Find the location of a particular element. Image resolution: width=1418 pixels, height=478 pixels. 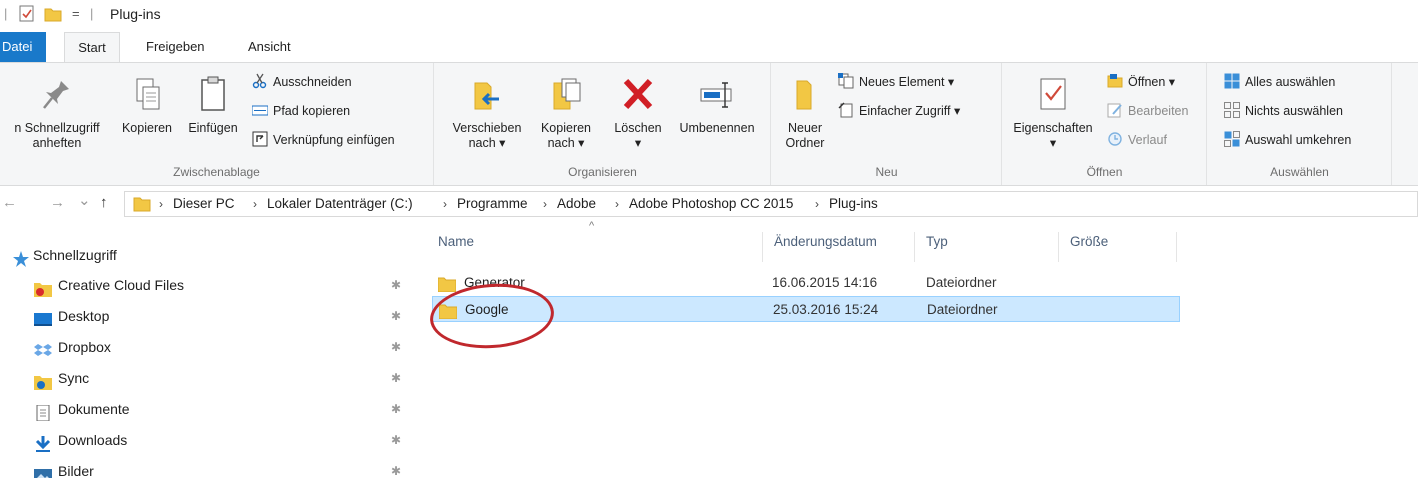

nav-item-dokumente: Dokumente ✱ is located at coordinates (206, 409).